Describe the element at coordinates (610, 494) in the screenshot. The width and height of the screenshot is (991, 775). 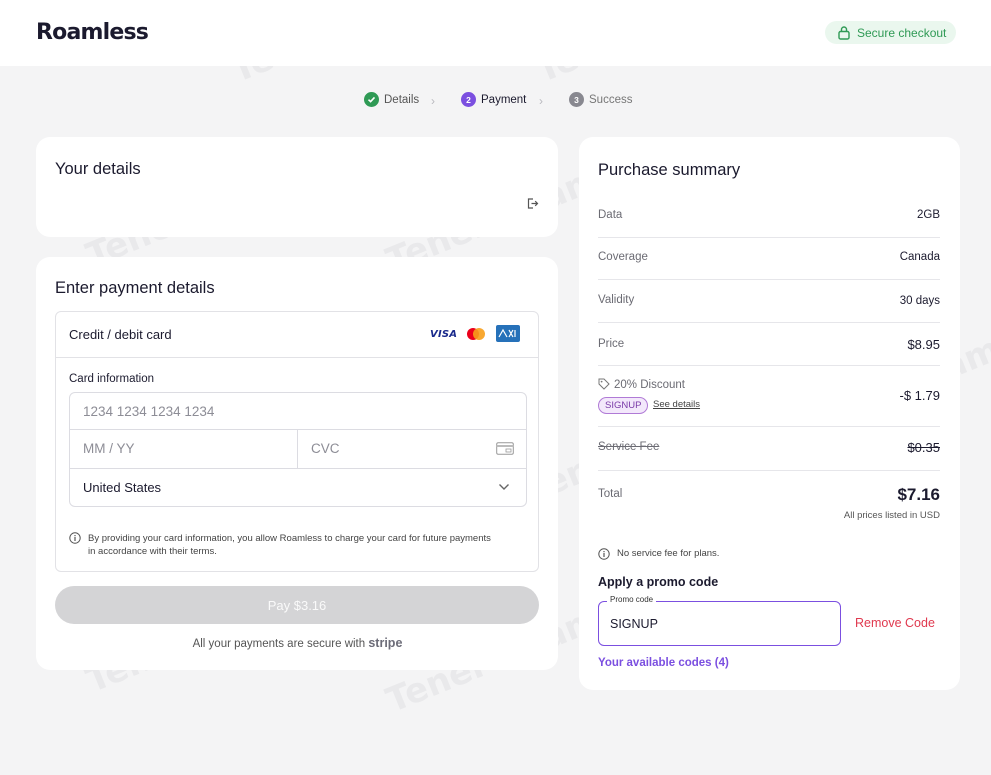
I see `total-label: Total` at that location.